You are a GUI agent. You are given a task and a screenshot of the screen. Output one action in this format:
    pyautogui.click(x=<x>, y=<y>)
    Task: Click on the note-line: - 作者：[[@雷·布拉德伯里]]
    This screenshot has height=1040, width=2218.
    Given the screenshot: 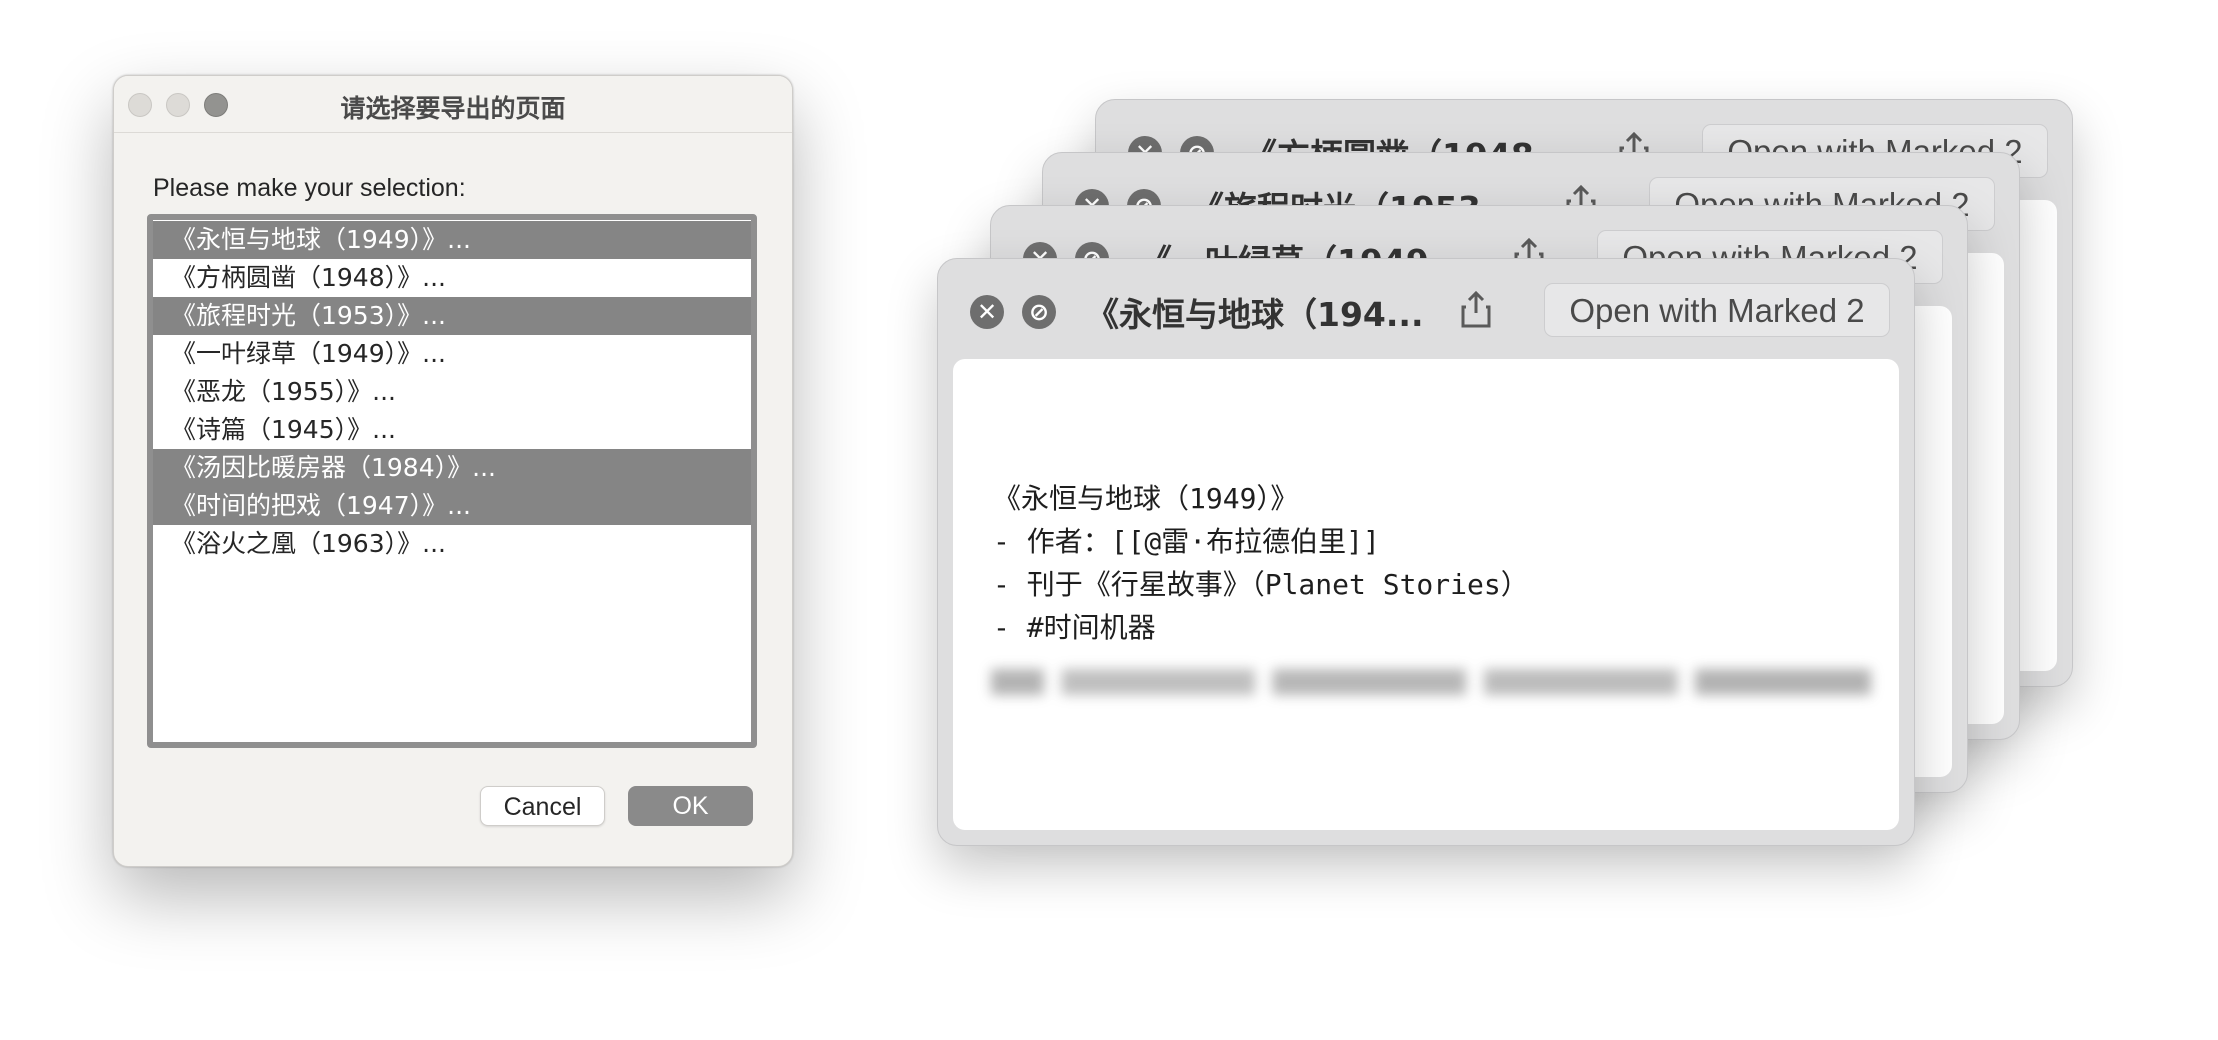 What is the action you would take?
    pyautogui.click(x=1186, y=541)
    